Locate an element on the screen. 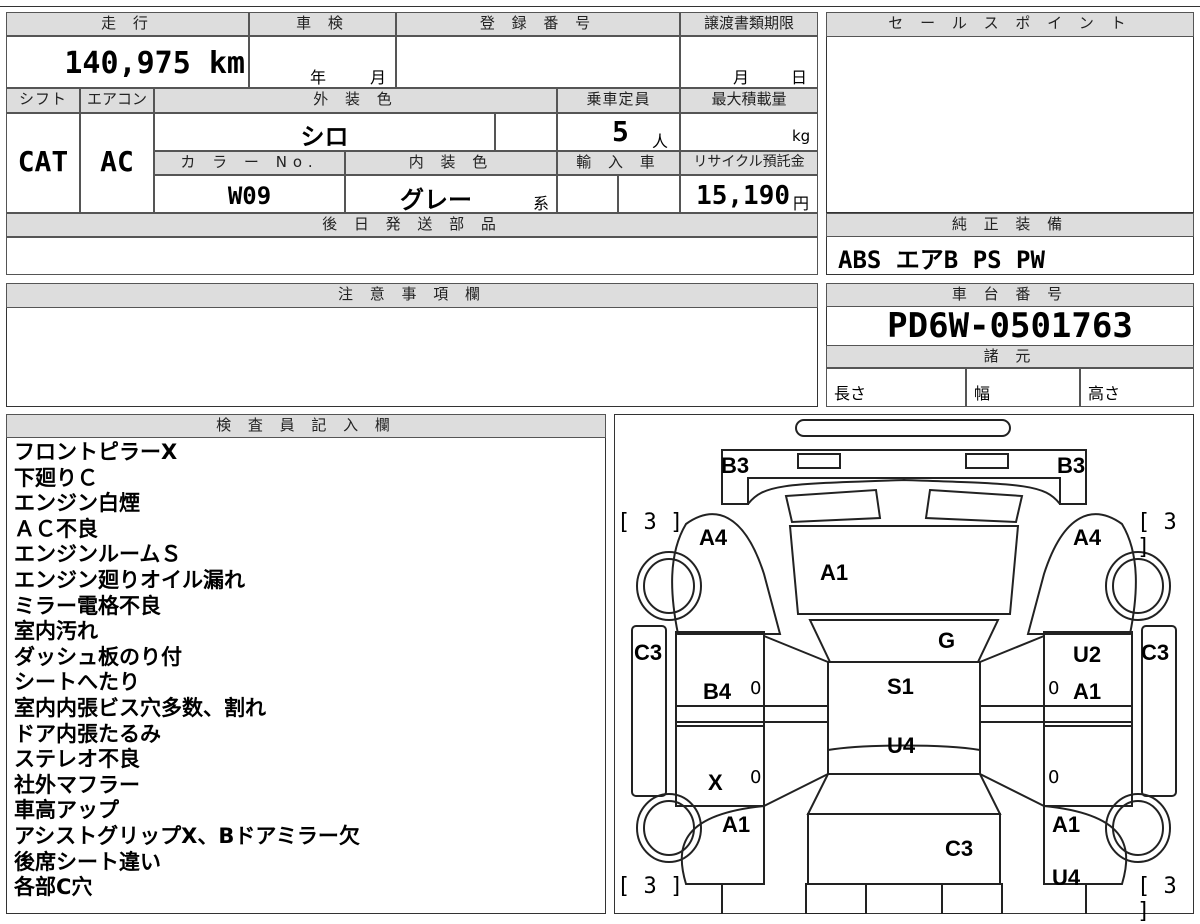  label-right-rear-bumper: U4 is located at coordinates (1066, 877).